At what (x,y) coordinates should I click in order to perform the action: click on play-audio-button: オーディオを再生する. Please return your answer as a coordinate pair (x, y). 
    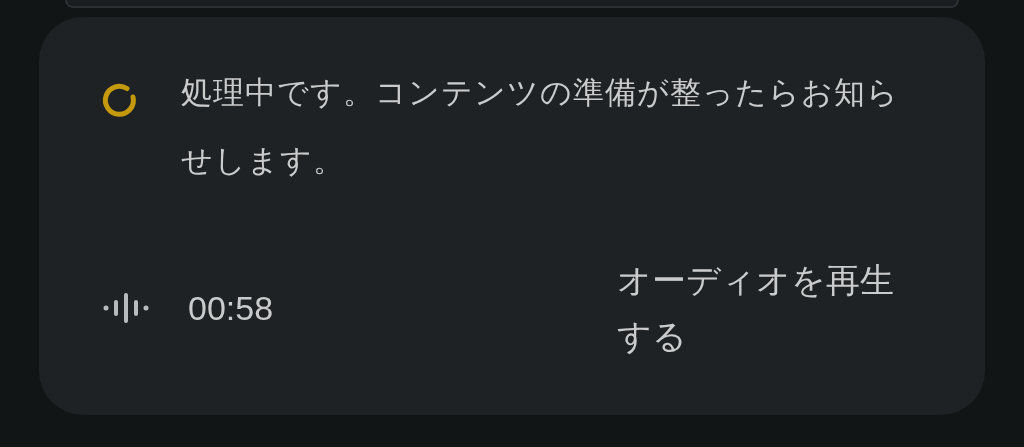
    Looking at the image, I should click on (767, 308).